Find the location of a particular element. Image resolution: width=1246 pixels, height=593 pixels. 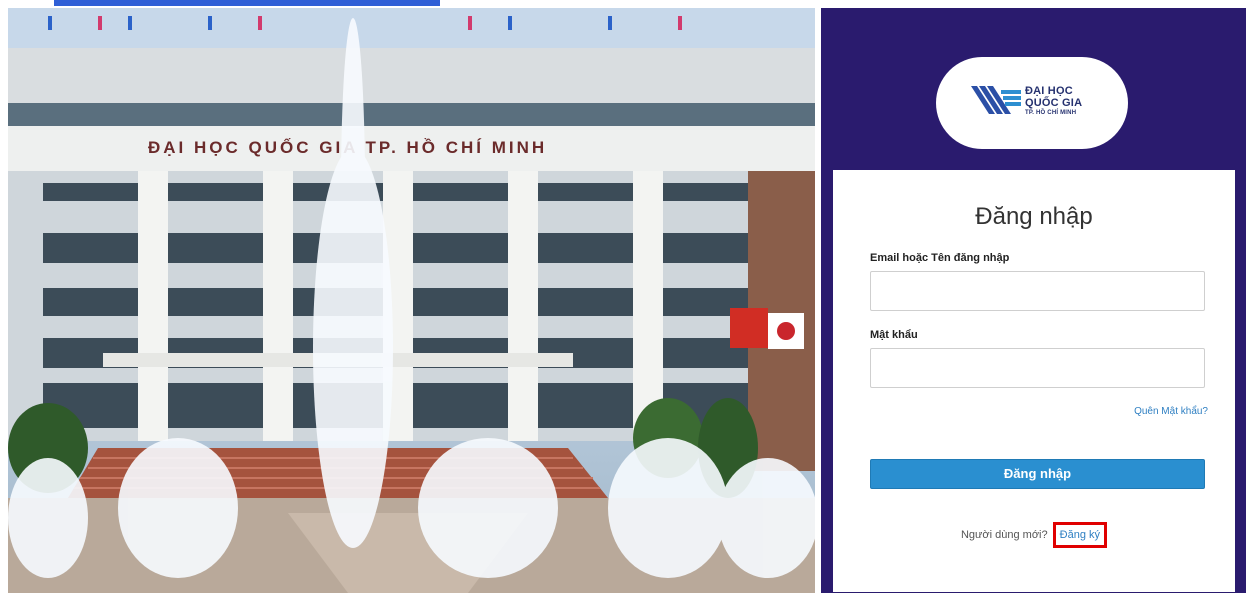

login-title: Đăng nhập is located at coordinates (1034, 216).